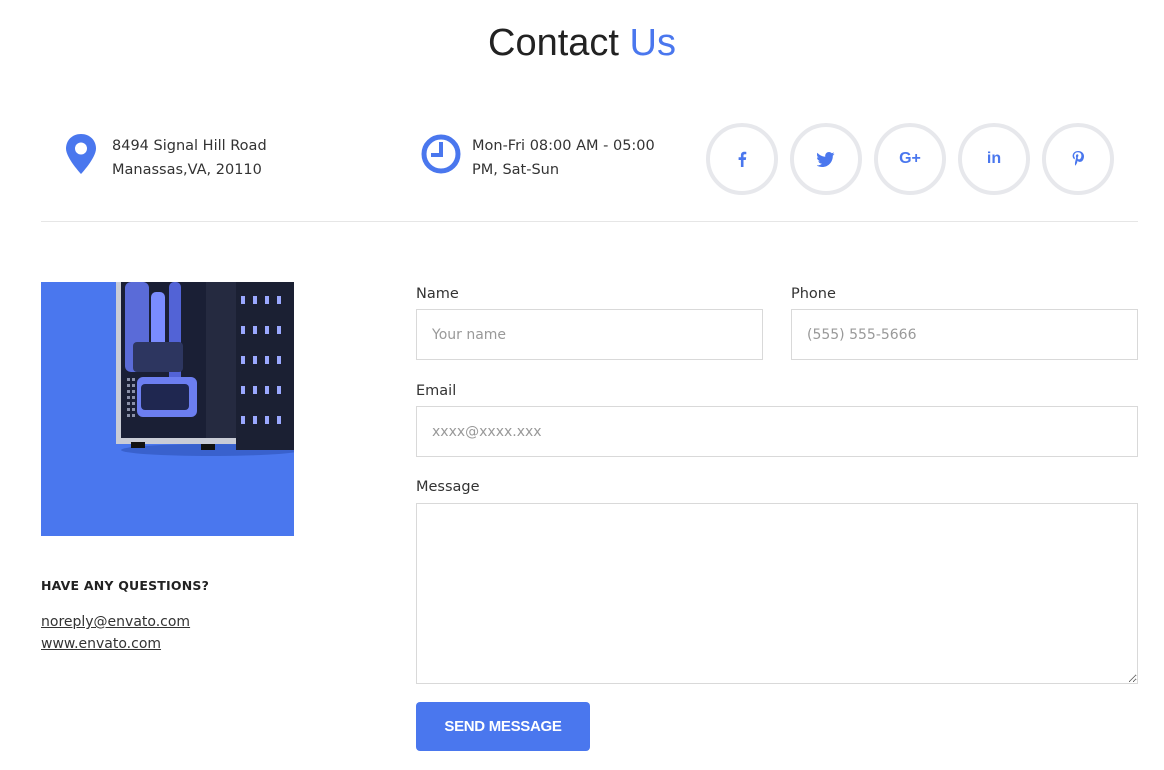 The height and width of the screenshot is (770, 1164). I want to click on pinterest-icon, so click(1078, 158).